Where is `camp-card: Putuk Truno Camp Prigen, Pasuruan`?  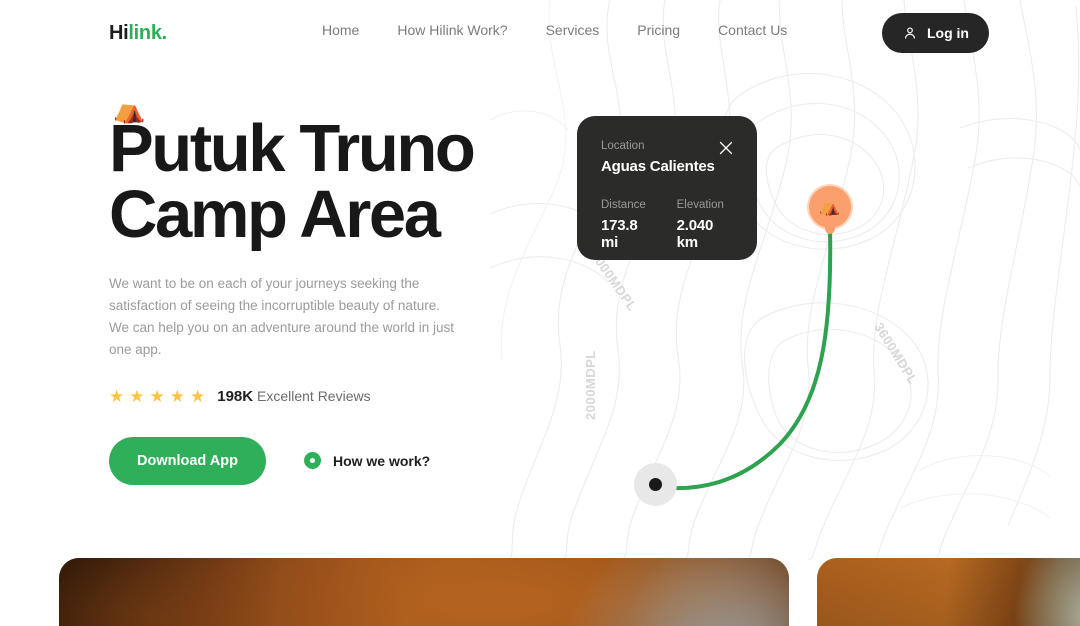
camp-card: Putuk Truno Camp Prigen, Pasuruan is located at coordinates (424, 592).